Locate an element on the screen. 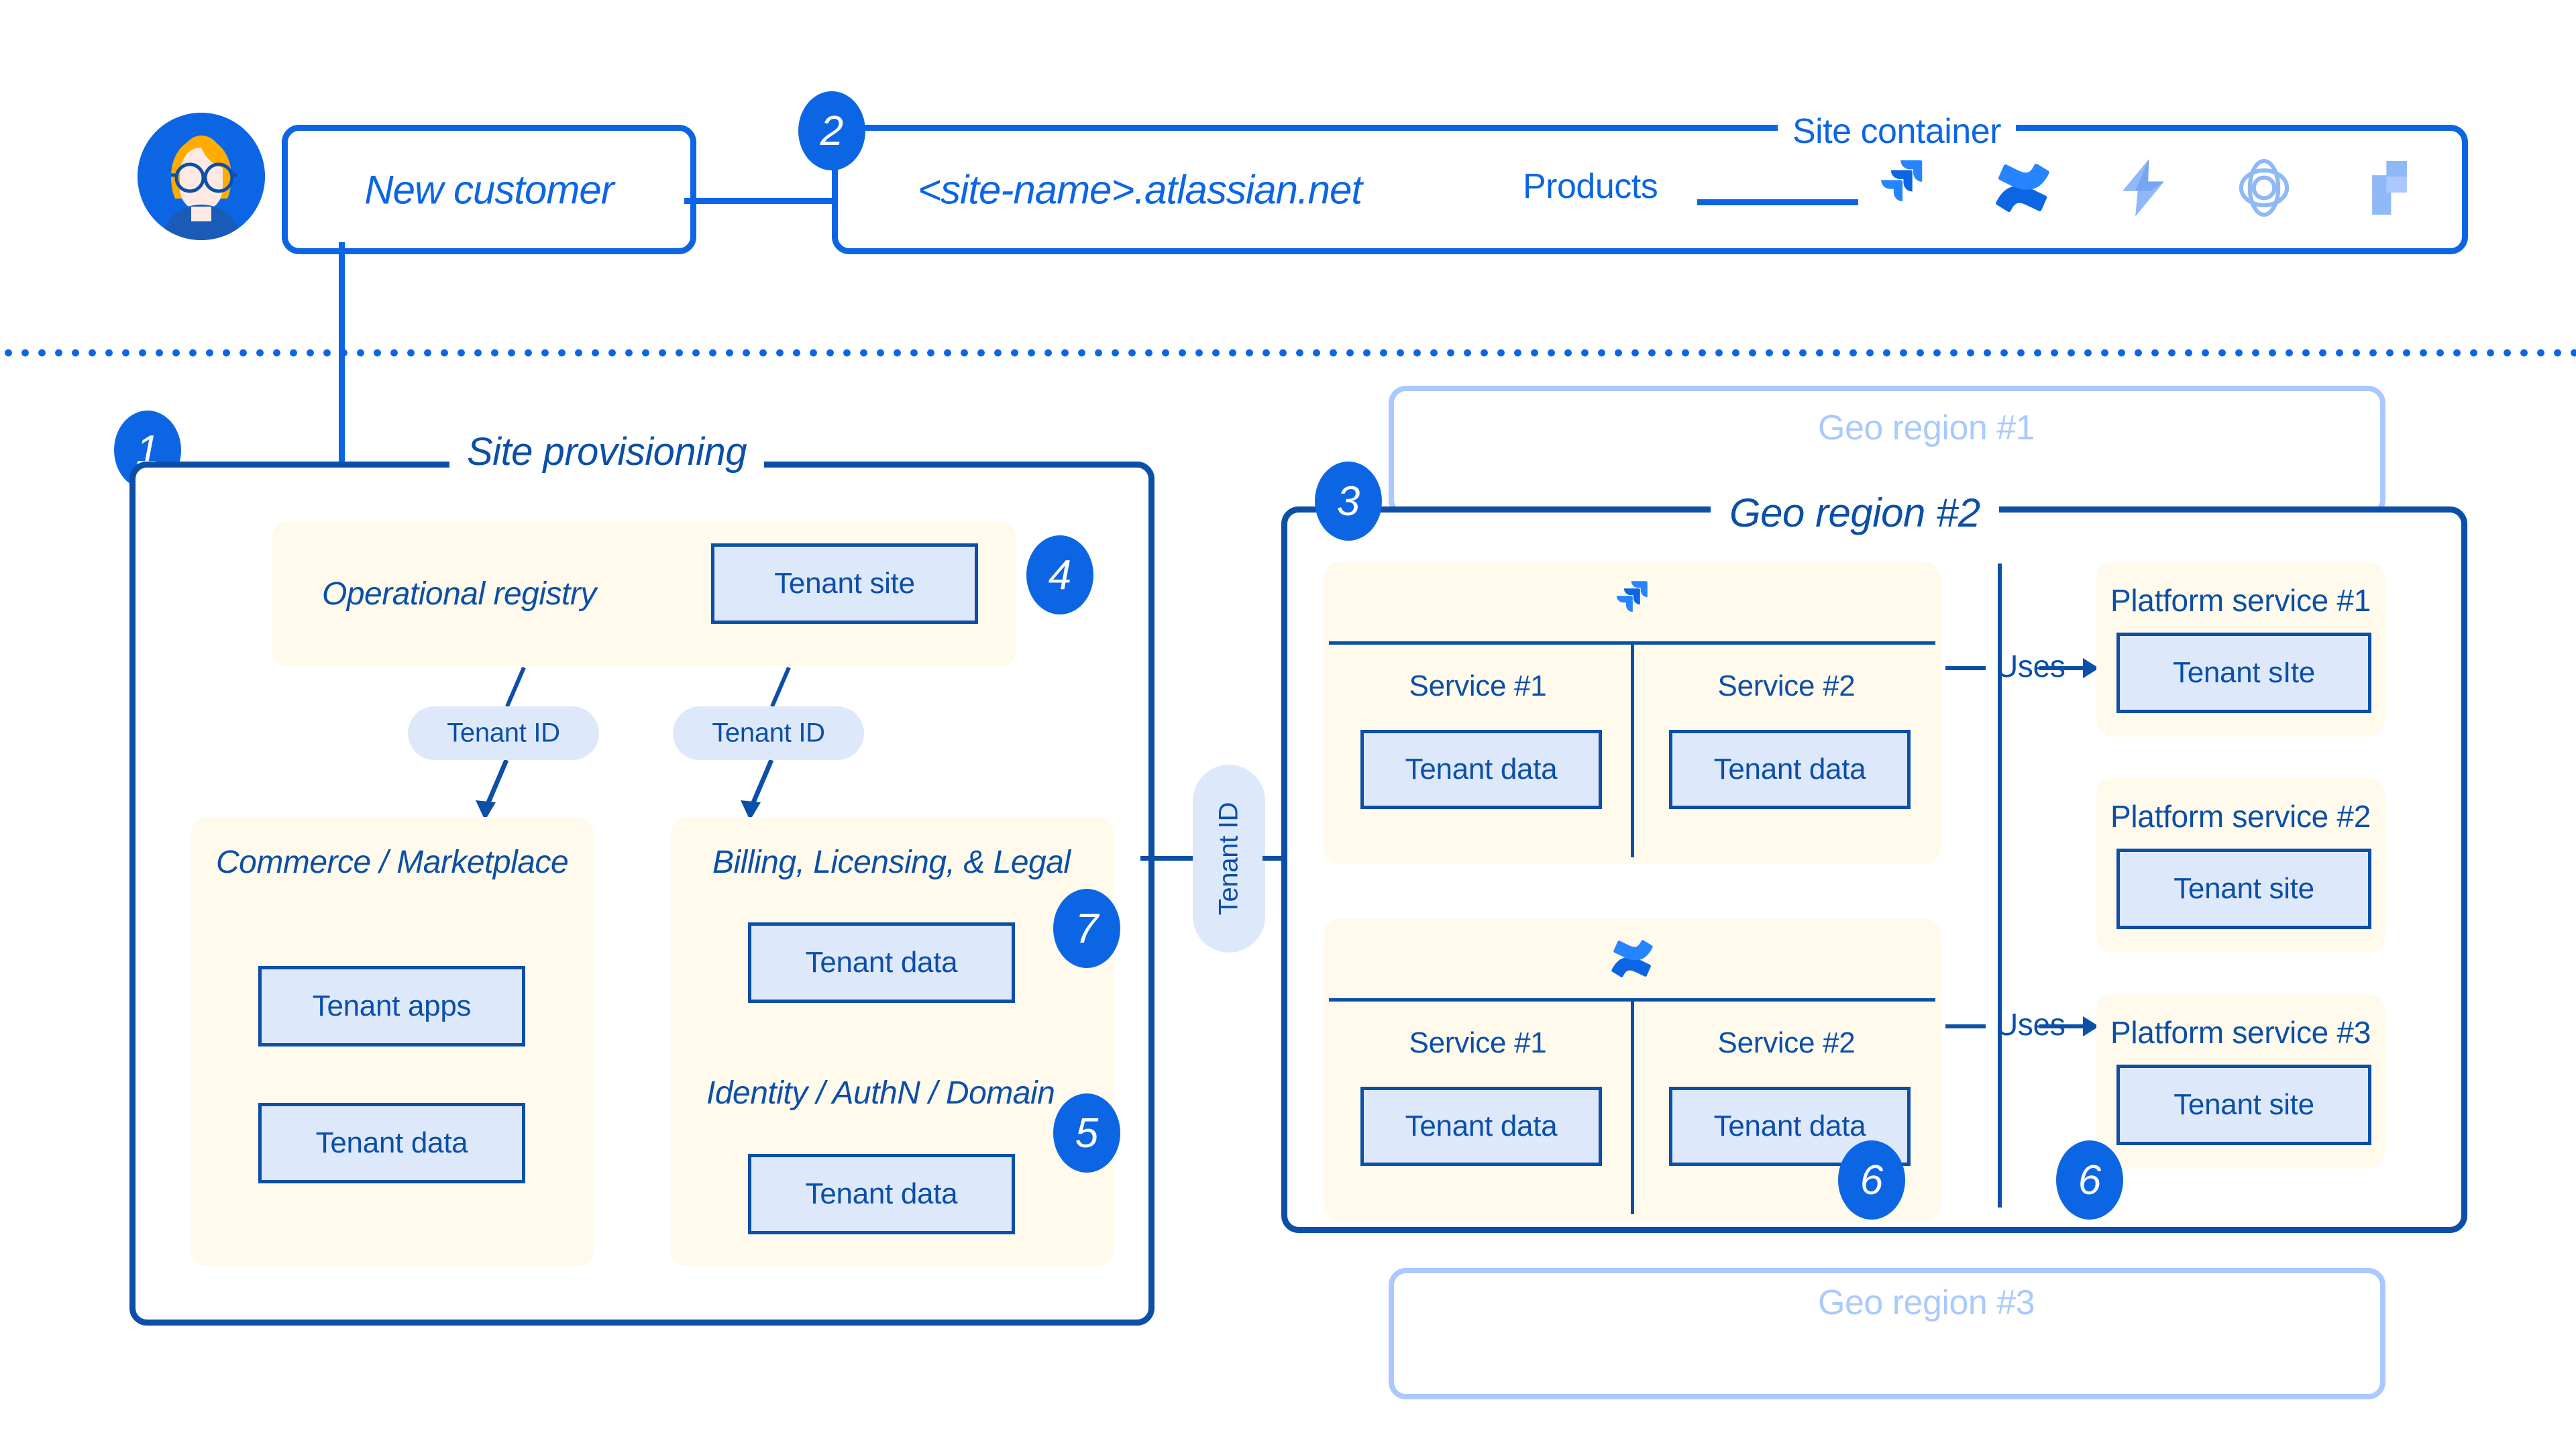 The height and width of the screenshot is (1449, 2576). platform-service-3-panel: Platform service #3 Tenant site is located at coordinates (2240, 1081).